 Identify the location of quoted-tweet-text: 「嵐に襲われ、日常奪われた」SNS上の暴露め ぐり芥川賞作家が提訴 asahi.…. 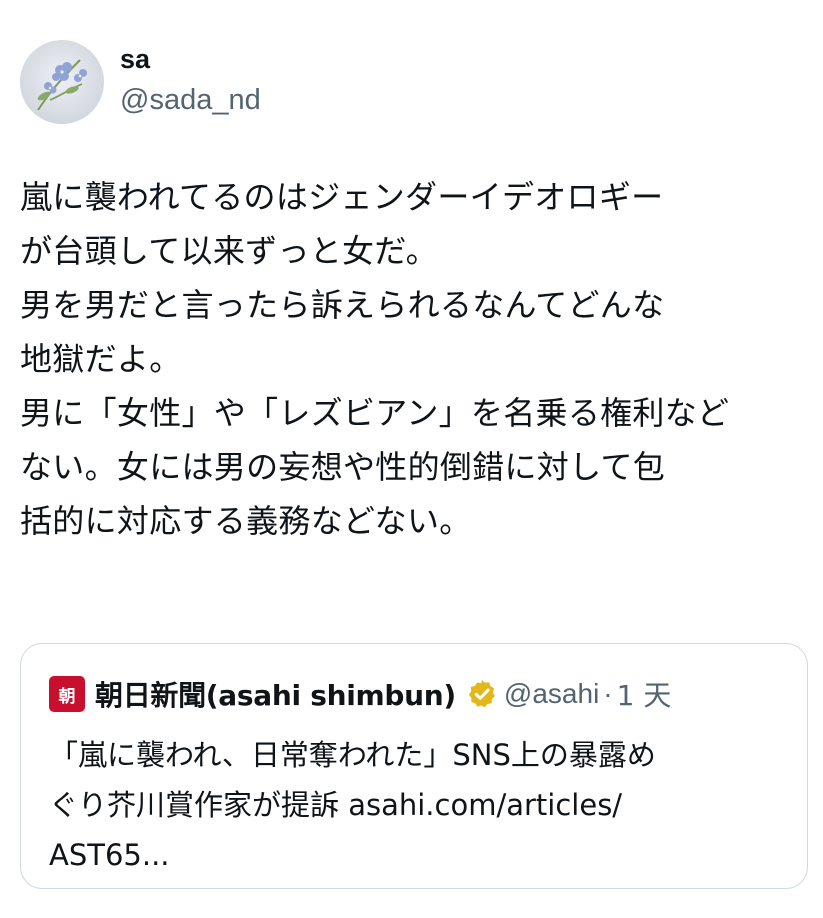
(419, 805).